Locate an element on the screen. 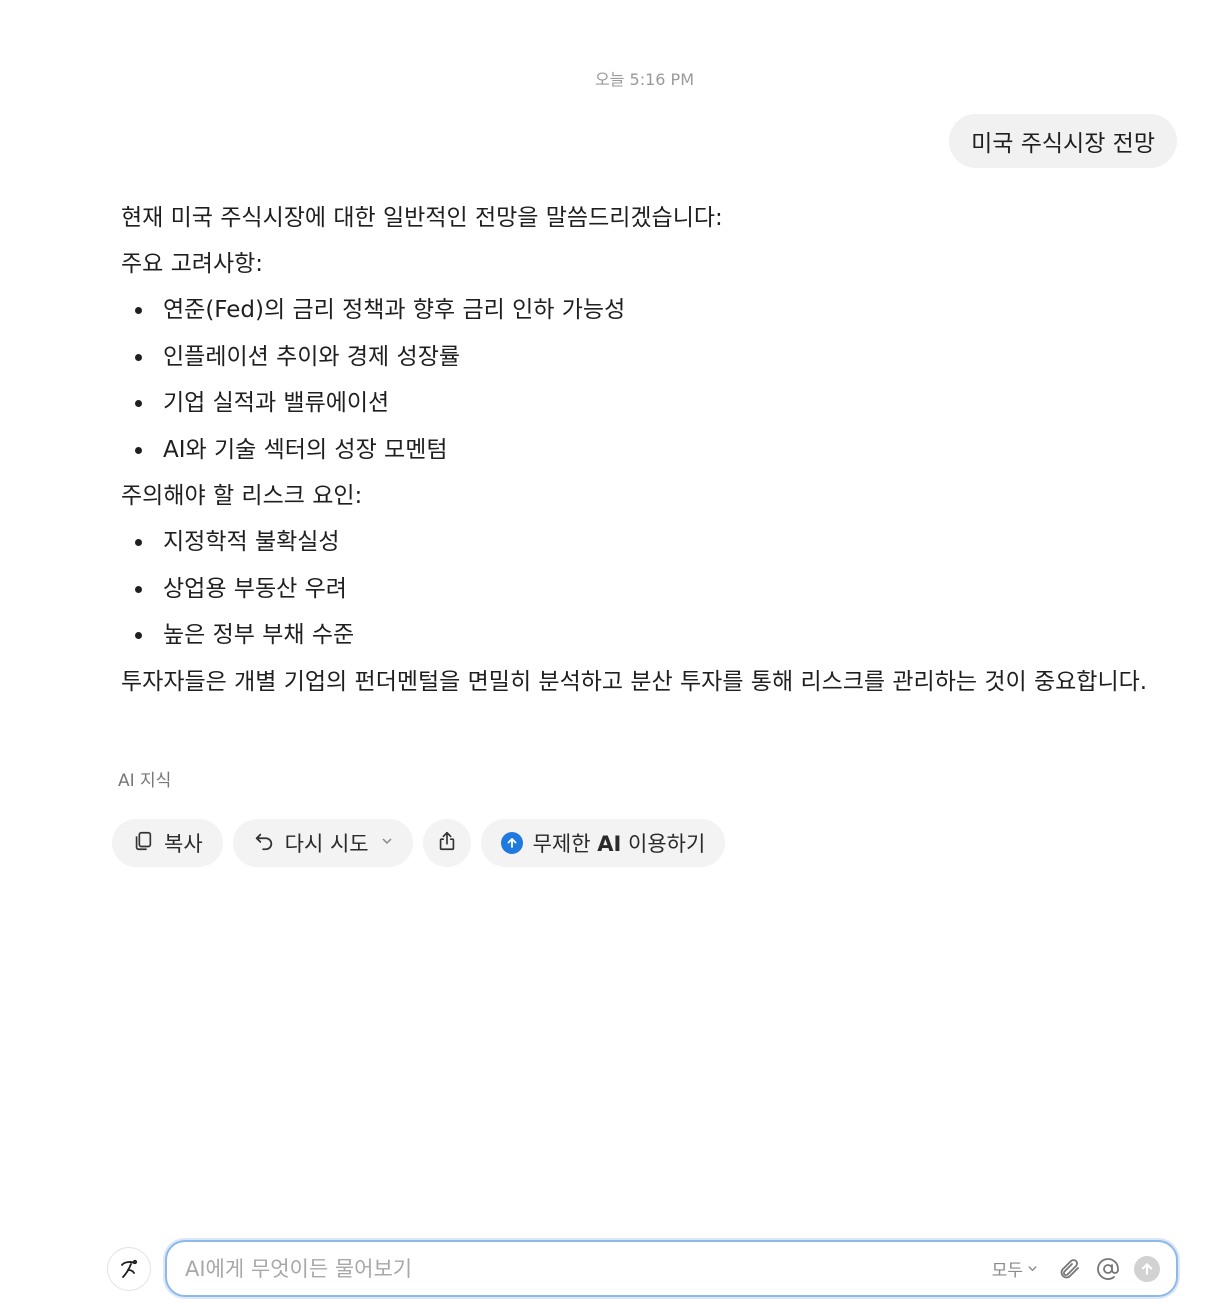  copy-button: 복사 is located at coordinates (167, 843).